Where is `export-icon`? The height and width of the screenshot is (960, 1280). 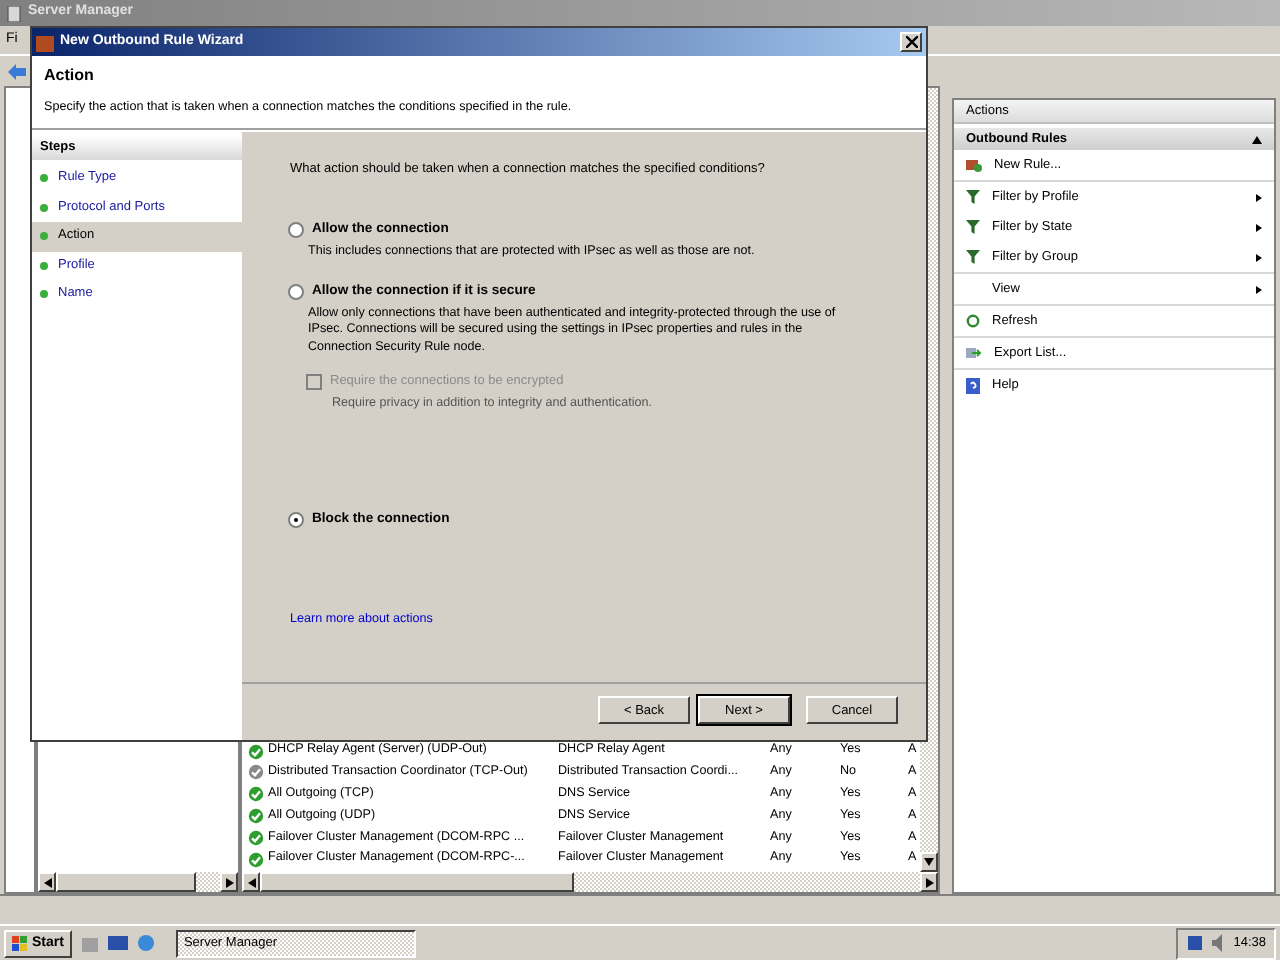
export-icon is located at coordinates (974, 353).